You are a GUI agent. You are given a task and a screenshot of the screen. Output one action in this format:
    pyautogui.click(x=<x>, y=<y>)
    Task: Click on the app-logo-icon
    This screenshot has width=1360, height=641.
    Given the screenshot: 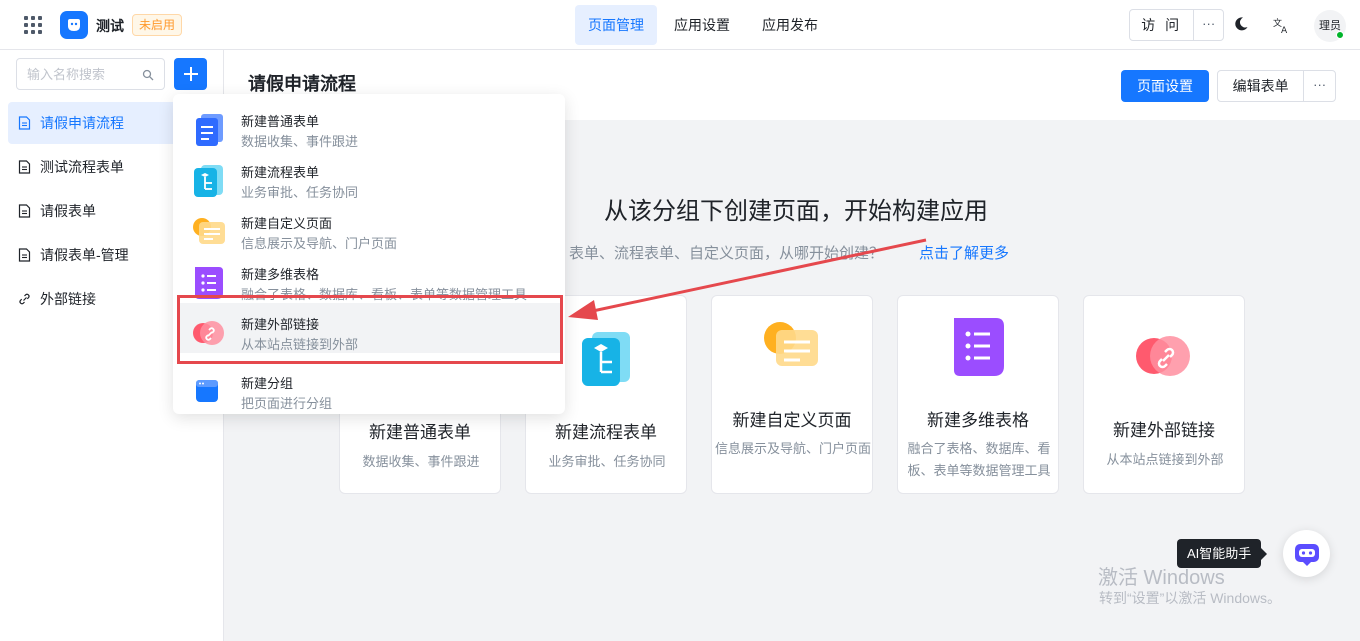 What is the action you would take?
    pyautogui.click(x=74, y=25)
    